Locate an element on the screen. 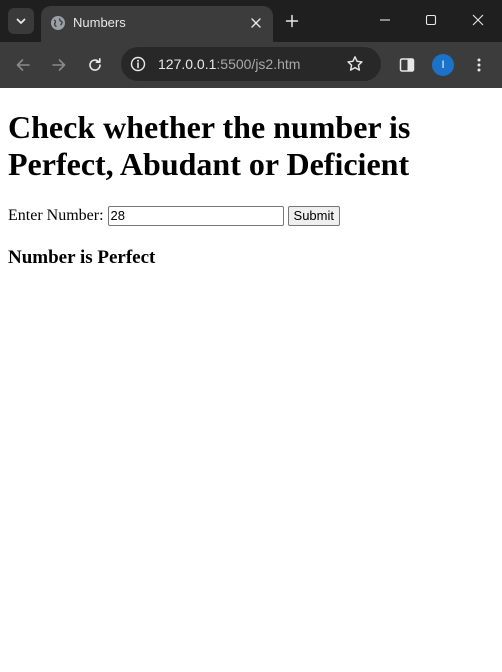  profile-avatar-button: I is located at coordinates (443, 65).